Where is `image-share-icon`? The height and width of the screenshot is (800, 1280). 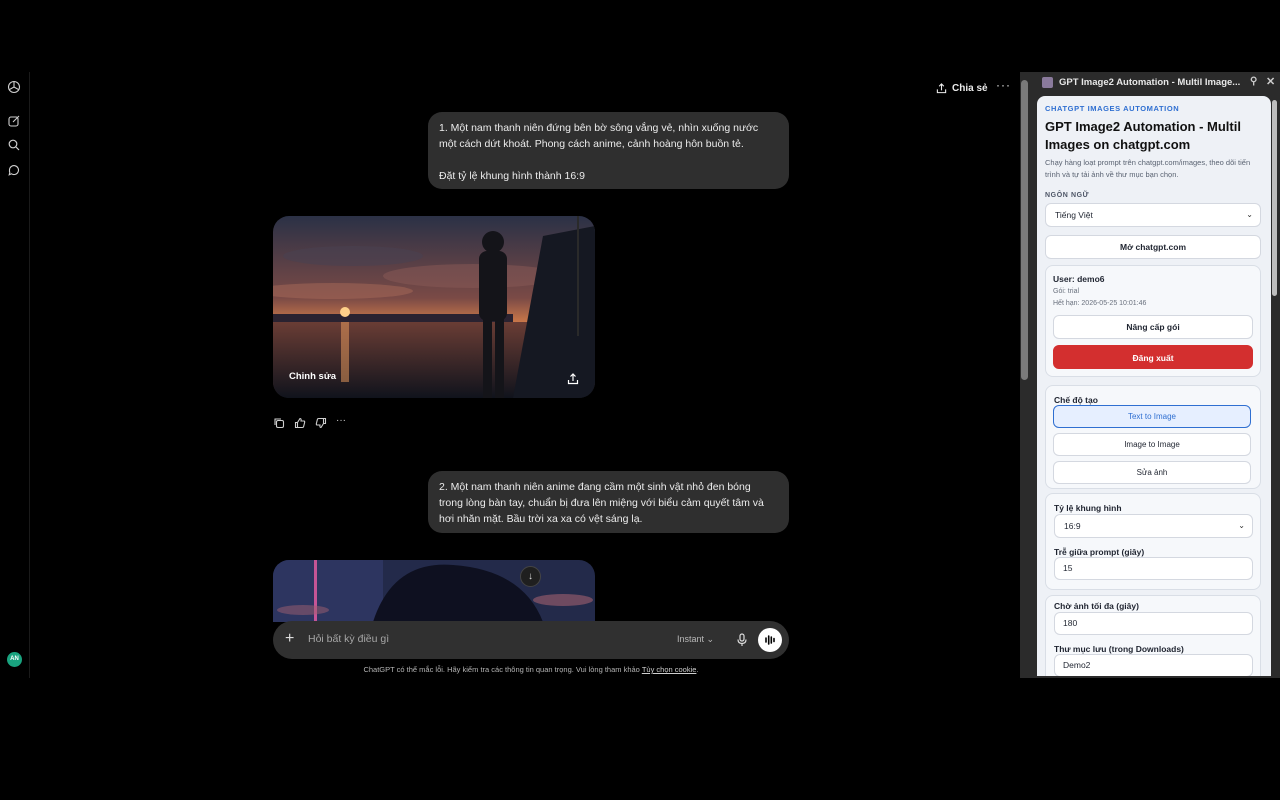 image-share-icon is located at coordinates (573, 378).